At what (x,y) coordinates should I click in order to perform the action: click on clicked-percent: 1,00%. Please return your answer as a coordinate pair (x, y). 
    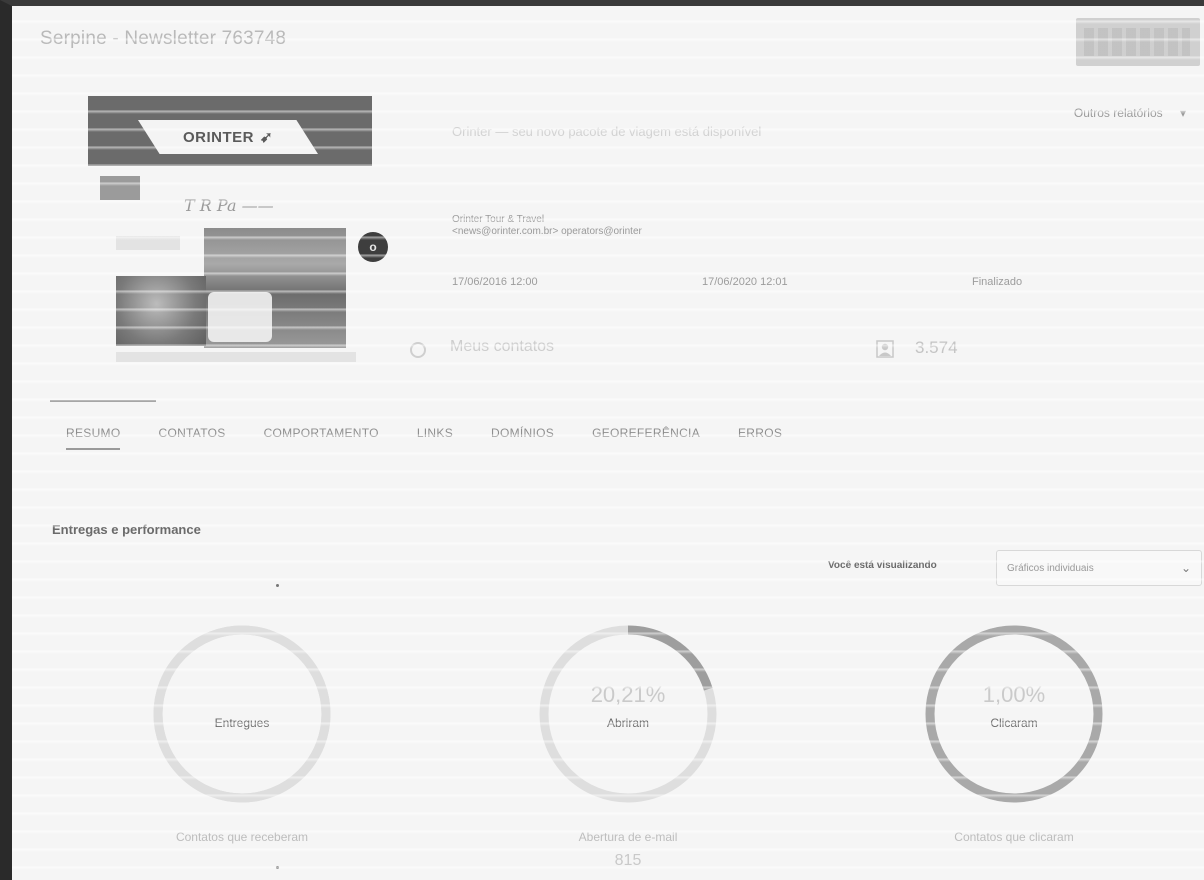
    Looking at the image, I should click on (1014, 694).